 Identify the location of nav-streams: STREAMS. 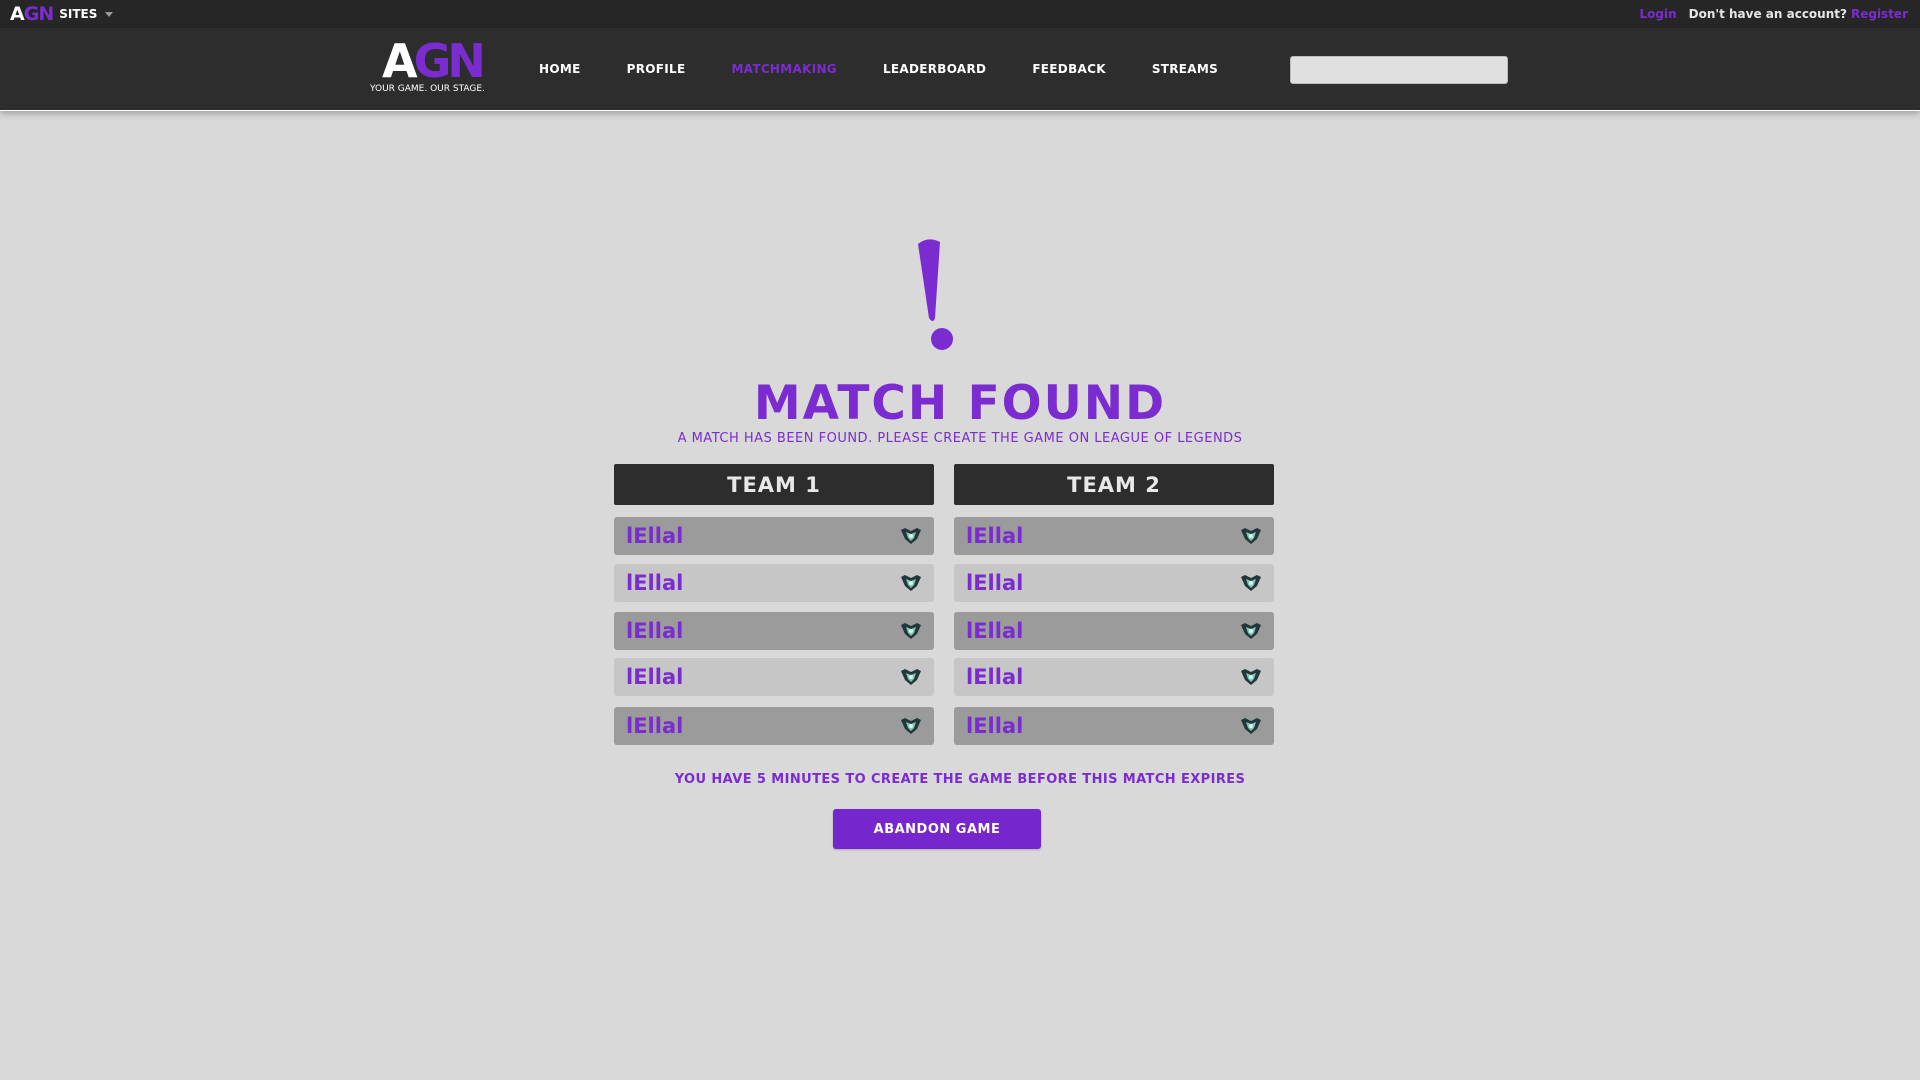
(1185, 69).